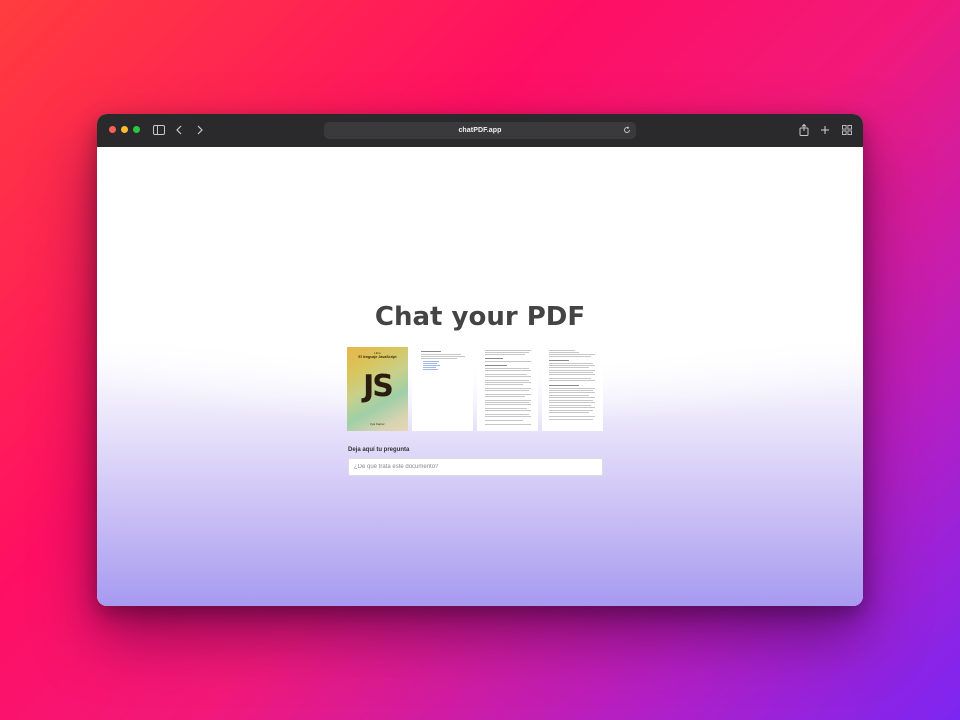 This screenshot has height=720, width=960. Describe the element at coordinates (112, 129) in the screenshot. I see `close-window-button` at that location.